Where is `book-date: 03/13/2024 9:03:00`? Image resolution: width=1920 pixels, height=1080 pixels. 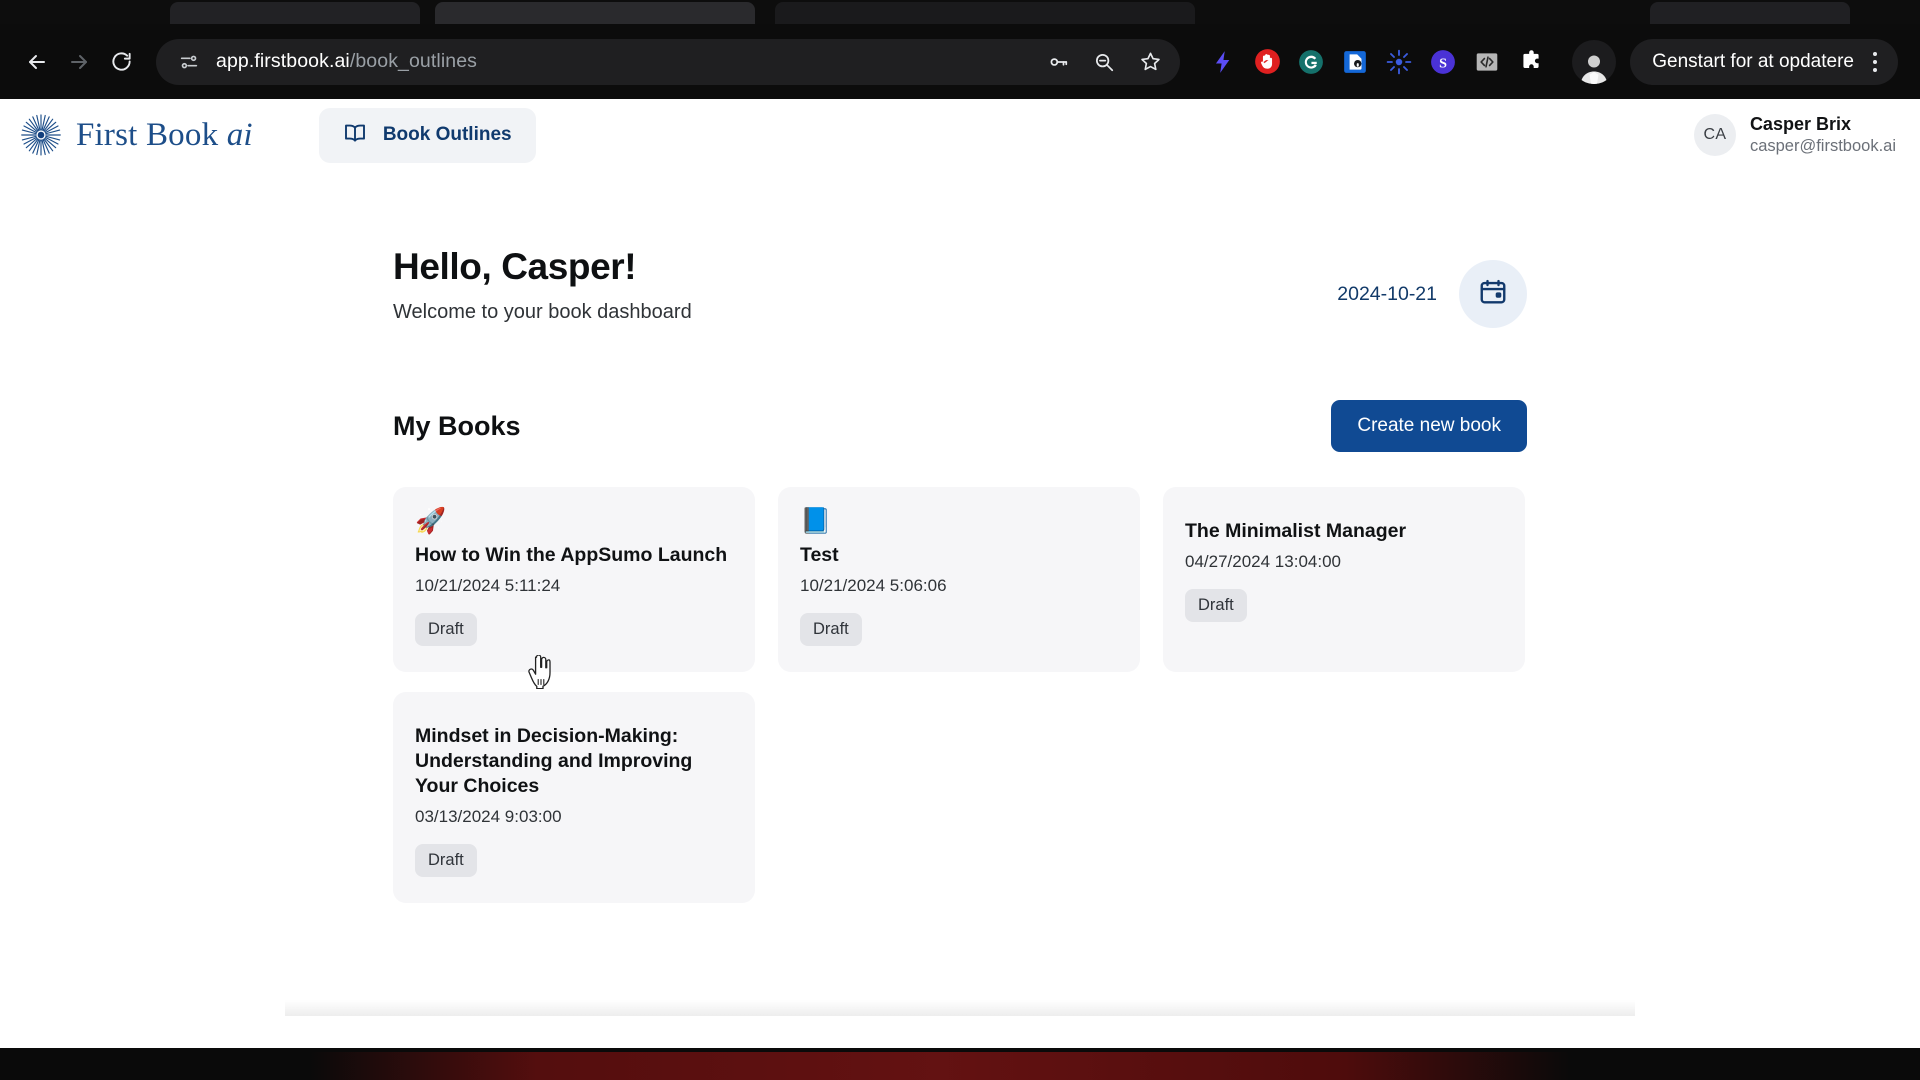
book-date: 03/13/2024 9:03:00 is located at coordinates (488, 816).